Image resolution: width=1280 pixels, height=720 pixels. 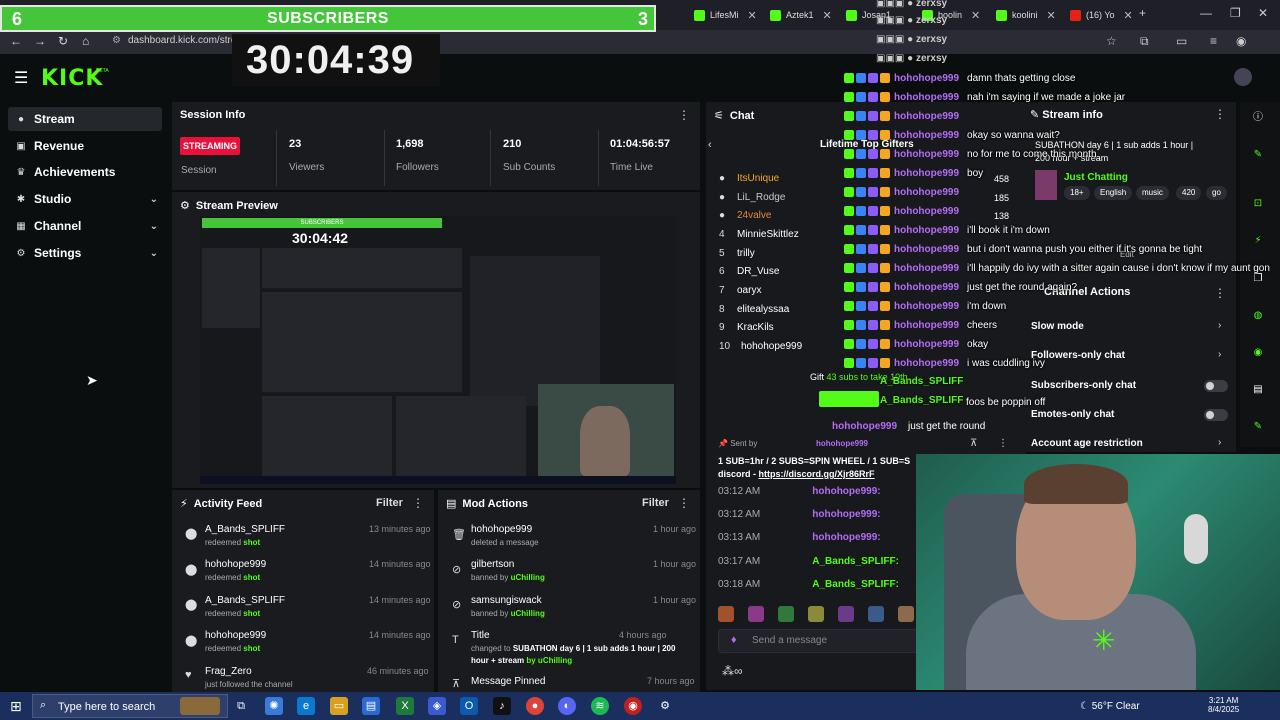 What do you see at coordinates (1096, 177) in the screenshot?
I see `category-name: Just Chatting` at bounding box center [1096, 177].